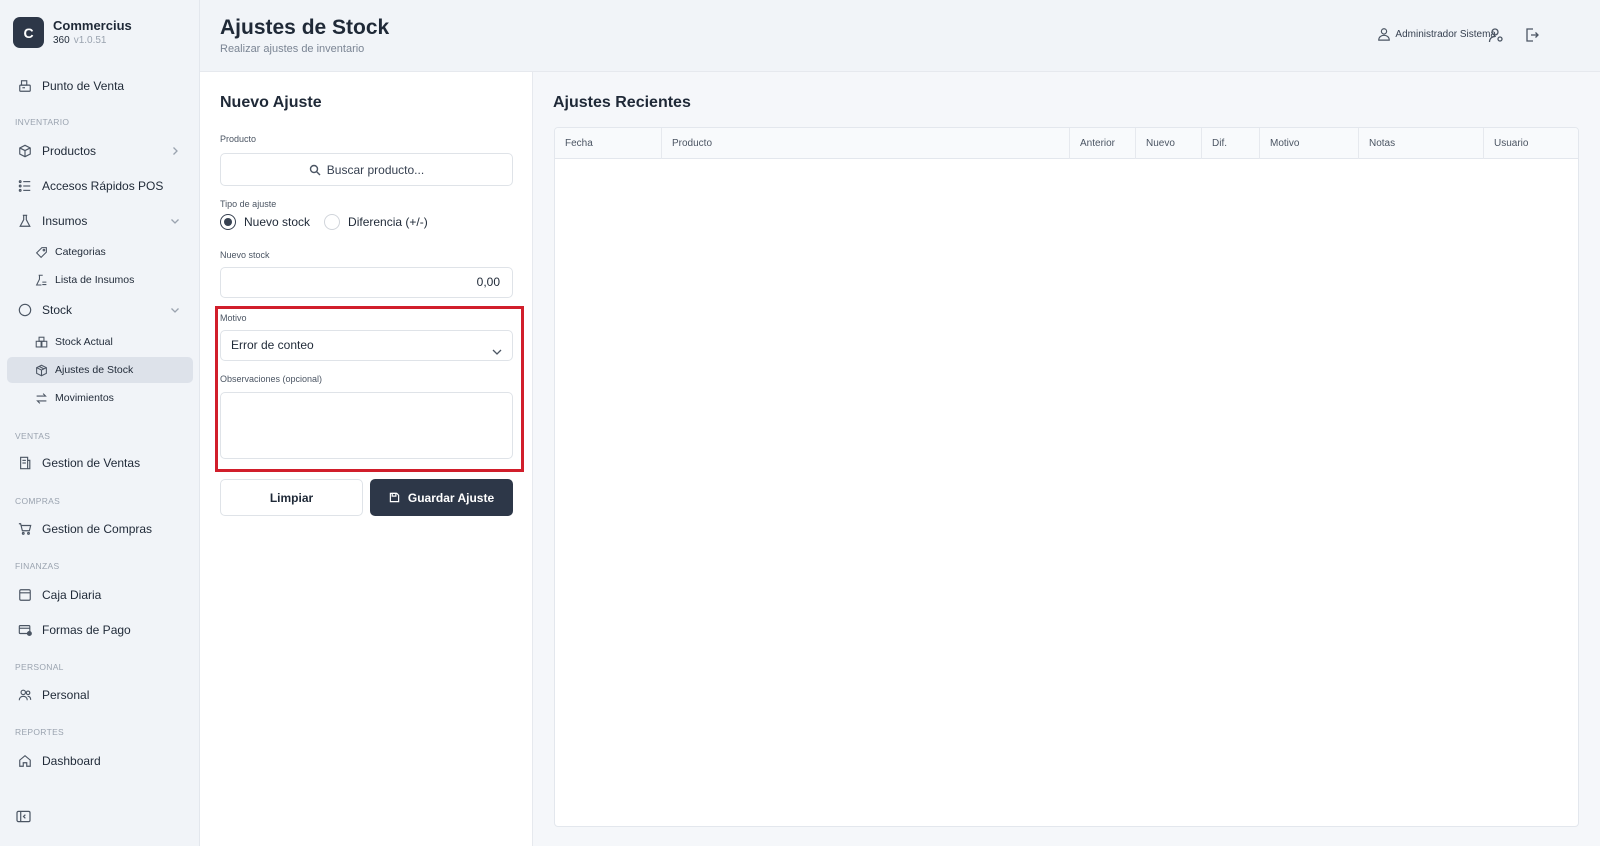 This screenshot has width=1600, height=846. I want to click on brand: C Commercius 360 v1.0.51, so click(72, 32).